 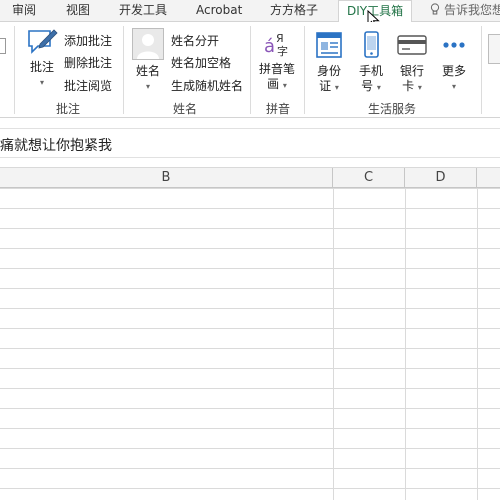 What do you see at coordinates (328, 71) in the screenshot?
I see `id-card-line1: 身份` at bounding box center [328, 71].